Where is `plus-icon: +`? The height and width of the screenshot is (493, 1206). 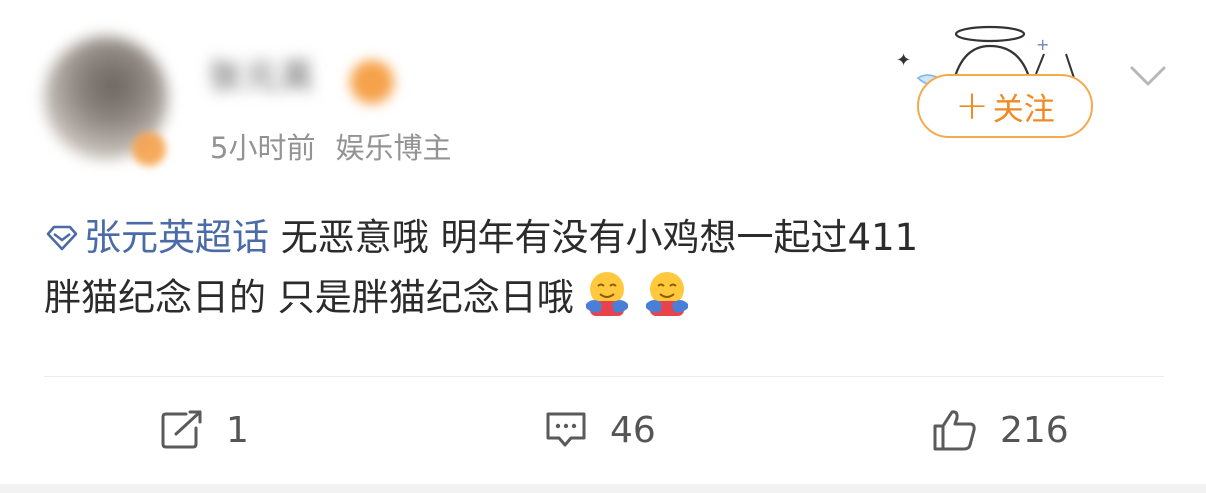
plus-icon: + is located at coordinates (972, 106).